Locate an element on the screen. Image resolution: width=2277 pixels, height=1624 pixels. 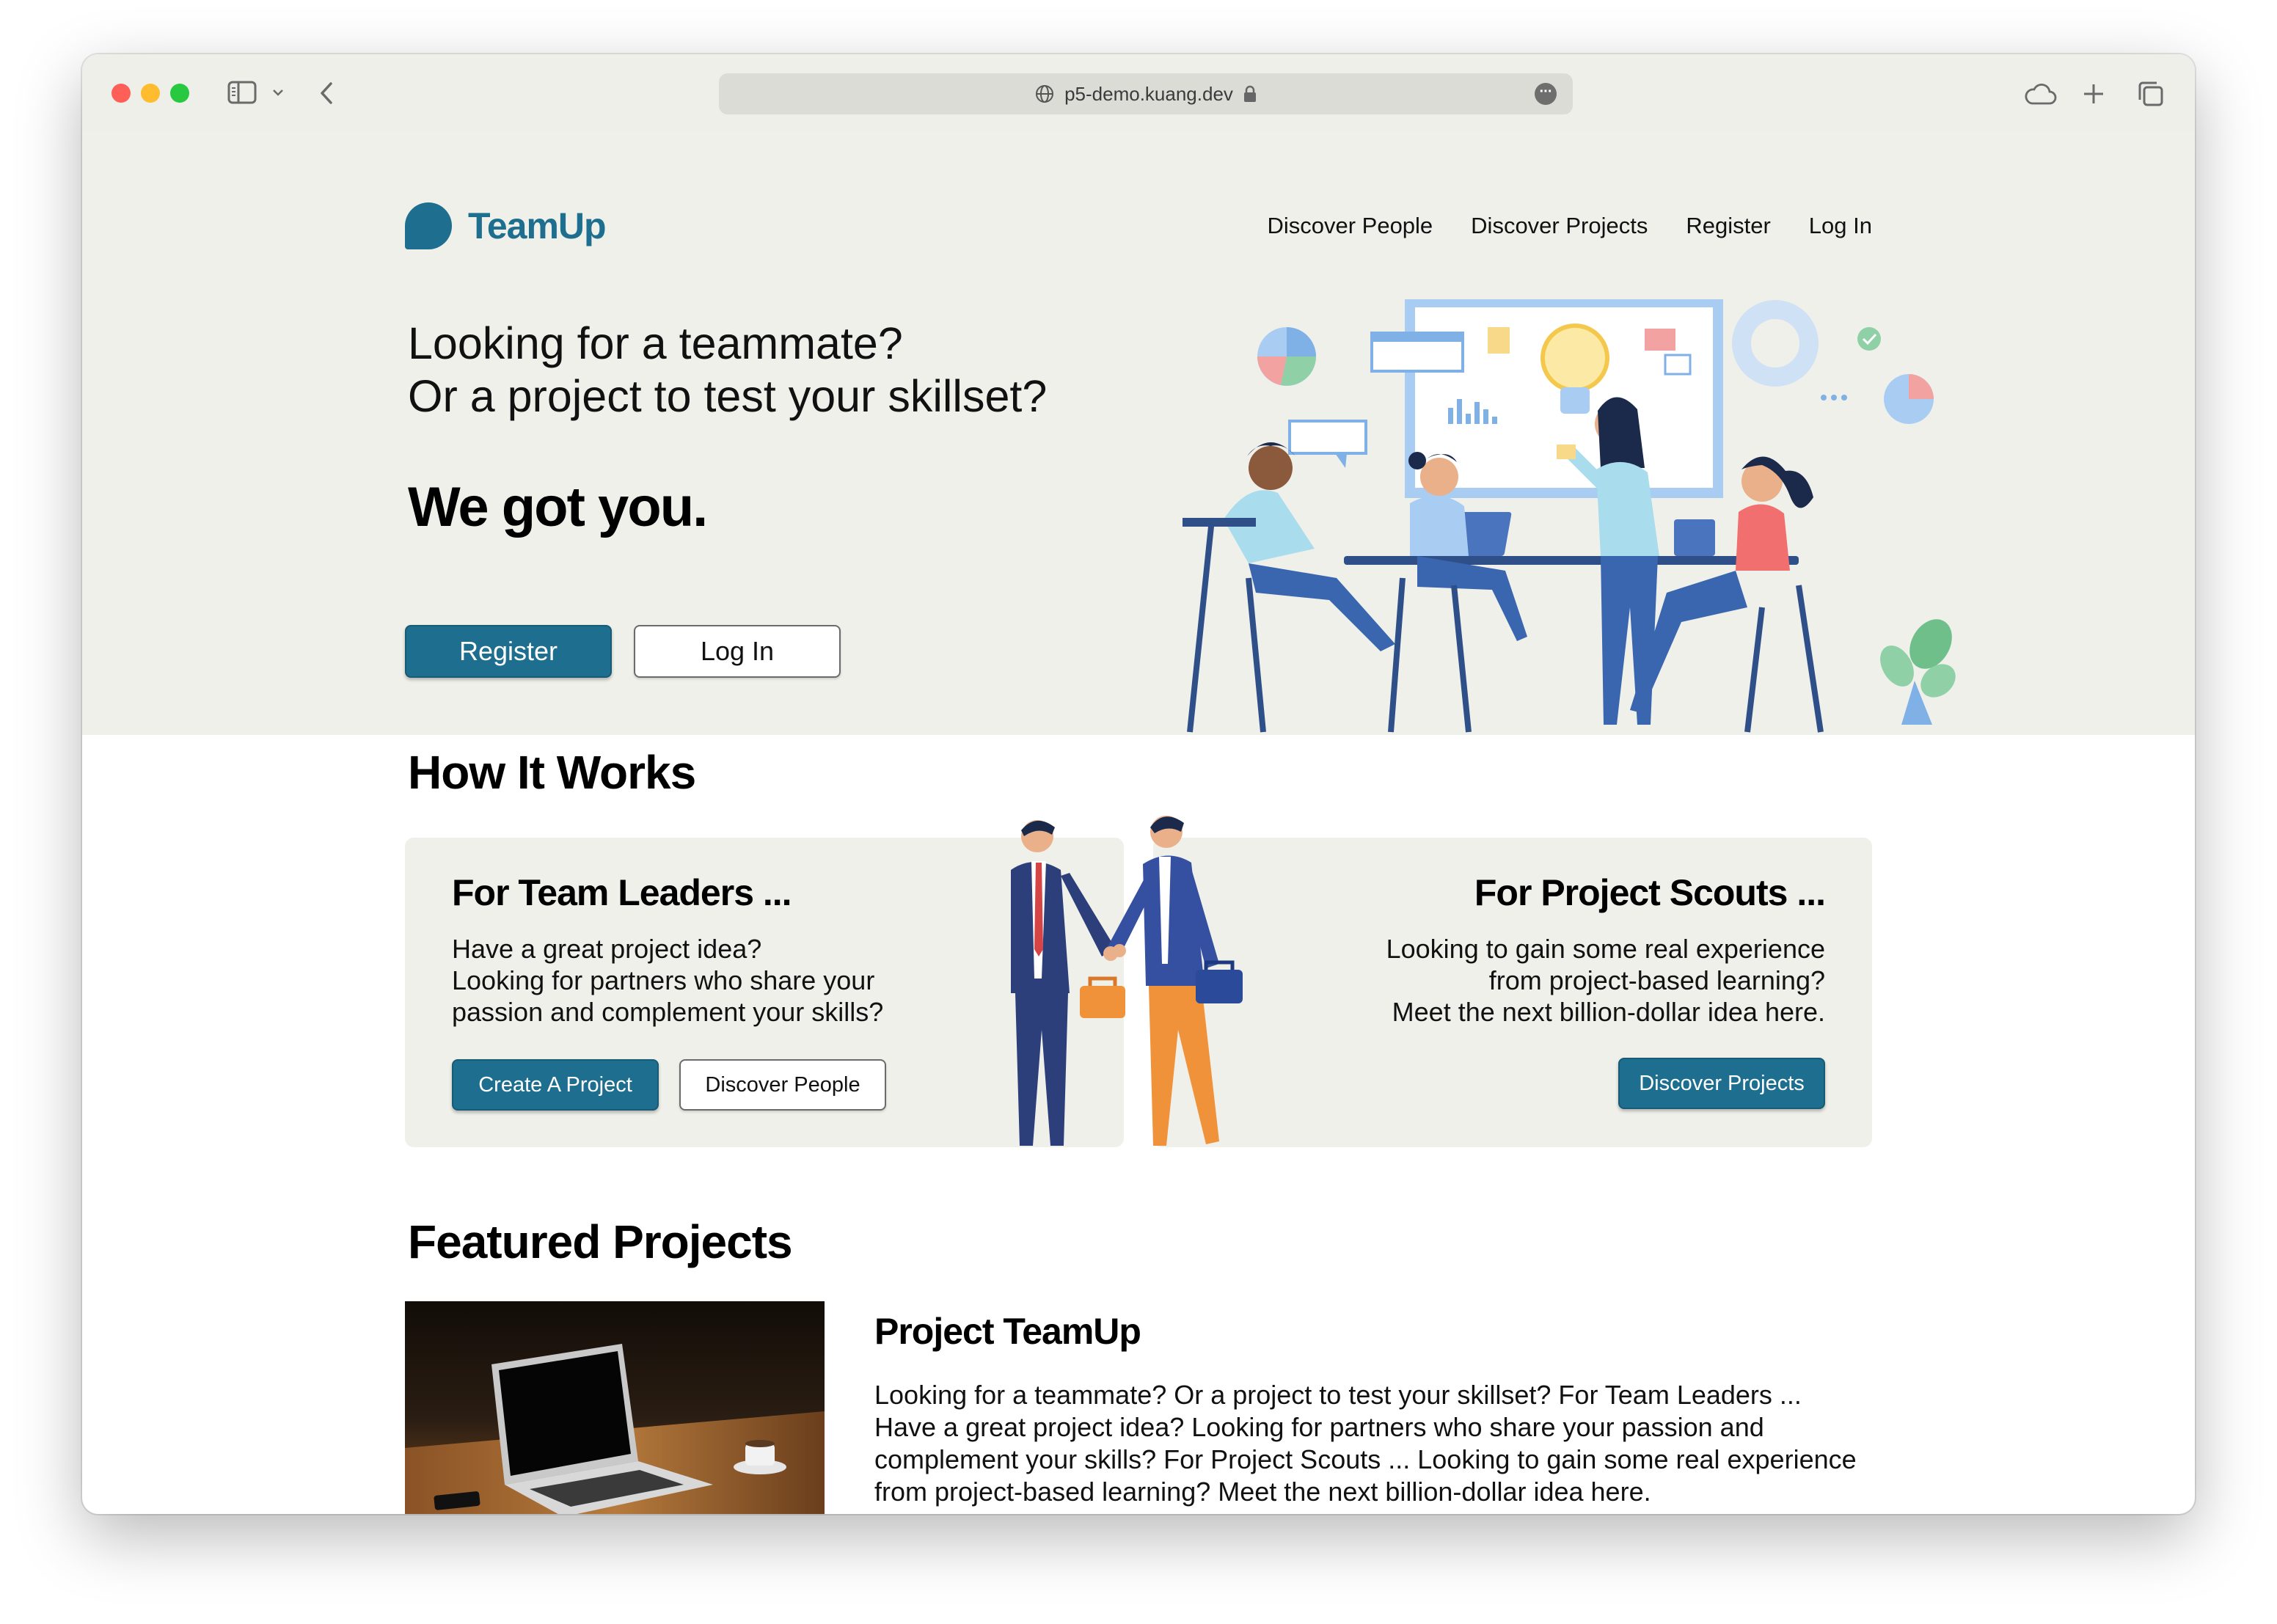
hero-heading-line-2: Or a project to test your skillset? is located at coordinates (728, 396).